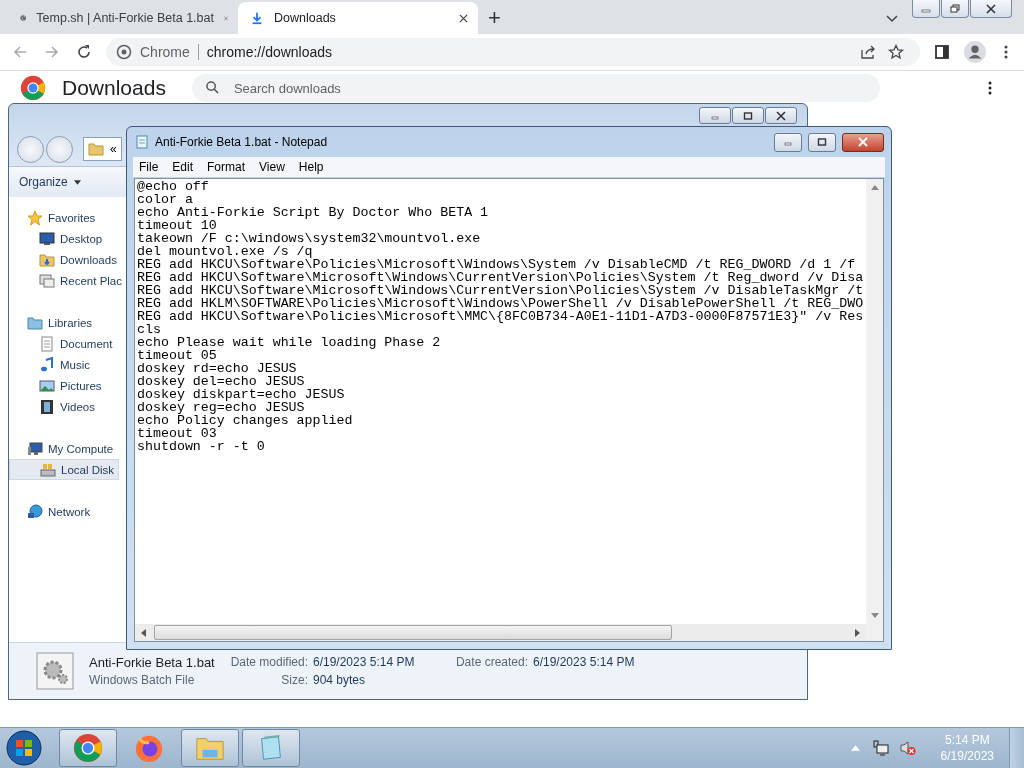 The image size is (1024, 768). What do you see at coordinates (177, 433) in the screenshot?
I see `code-line: timeout 03` at bounding box center [177, 433].